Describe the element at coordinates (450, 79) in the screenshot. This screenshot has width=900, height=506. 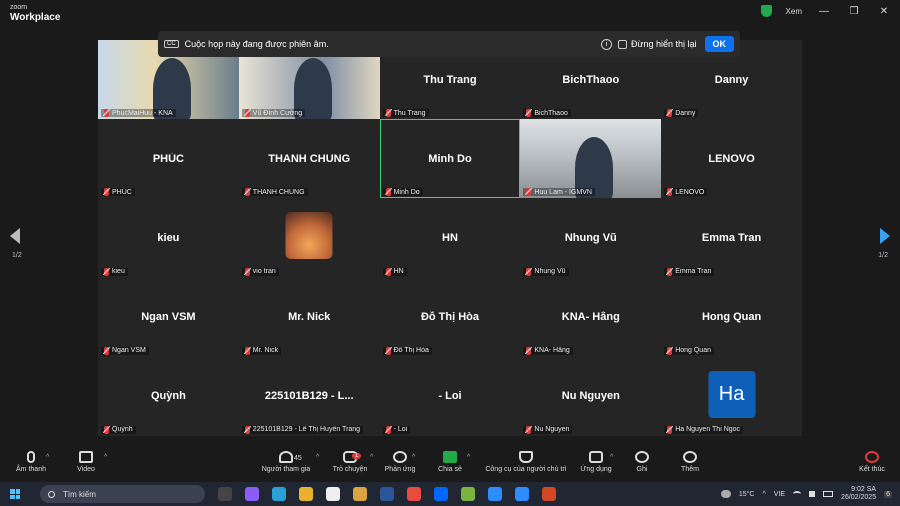
I see `participant-display-name: Thu Trang` at that location.